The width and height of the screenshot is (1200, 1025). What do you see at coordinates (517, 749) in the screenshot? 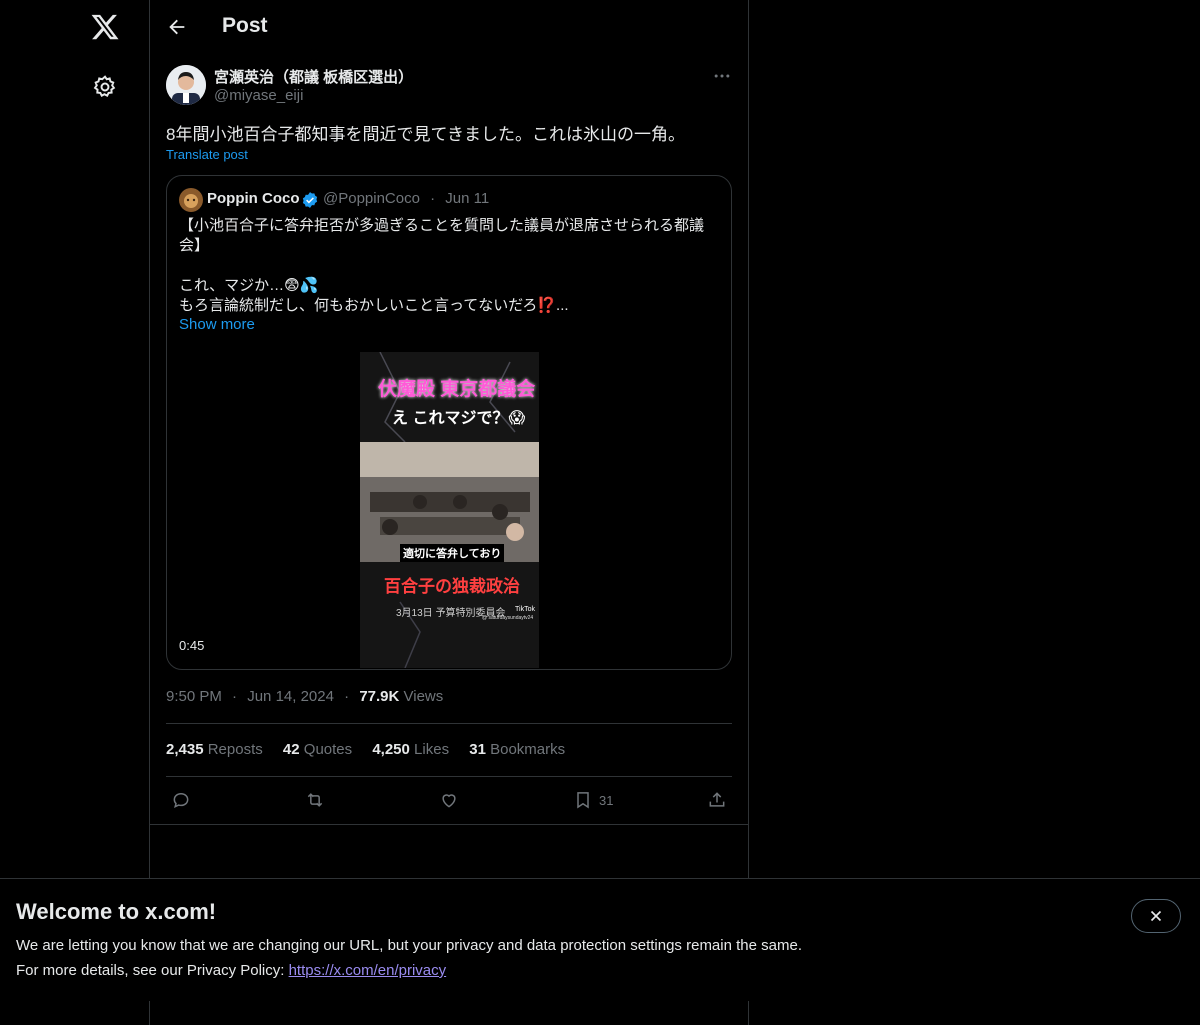
I see `bookmarks-stat: 31 Bookmarks` at bounding box center [517, 749].